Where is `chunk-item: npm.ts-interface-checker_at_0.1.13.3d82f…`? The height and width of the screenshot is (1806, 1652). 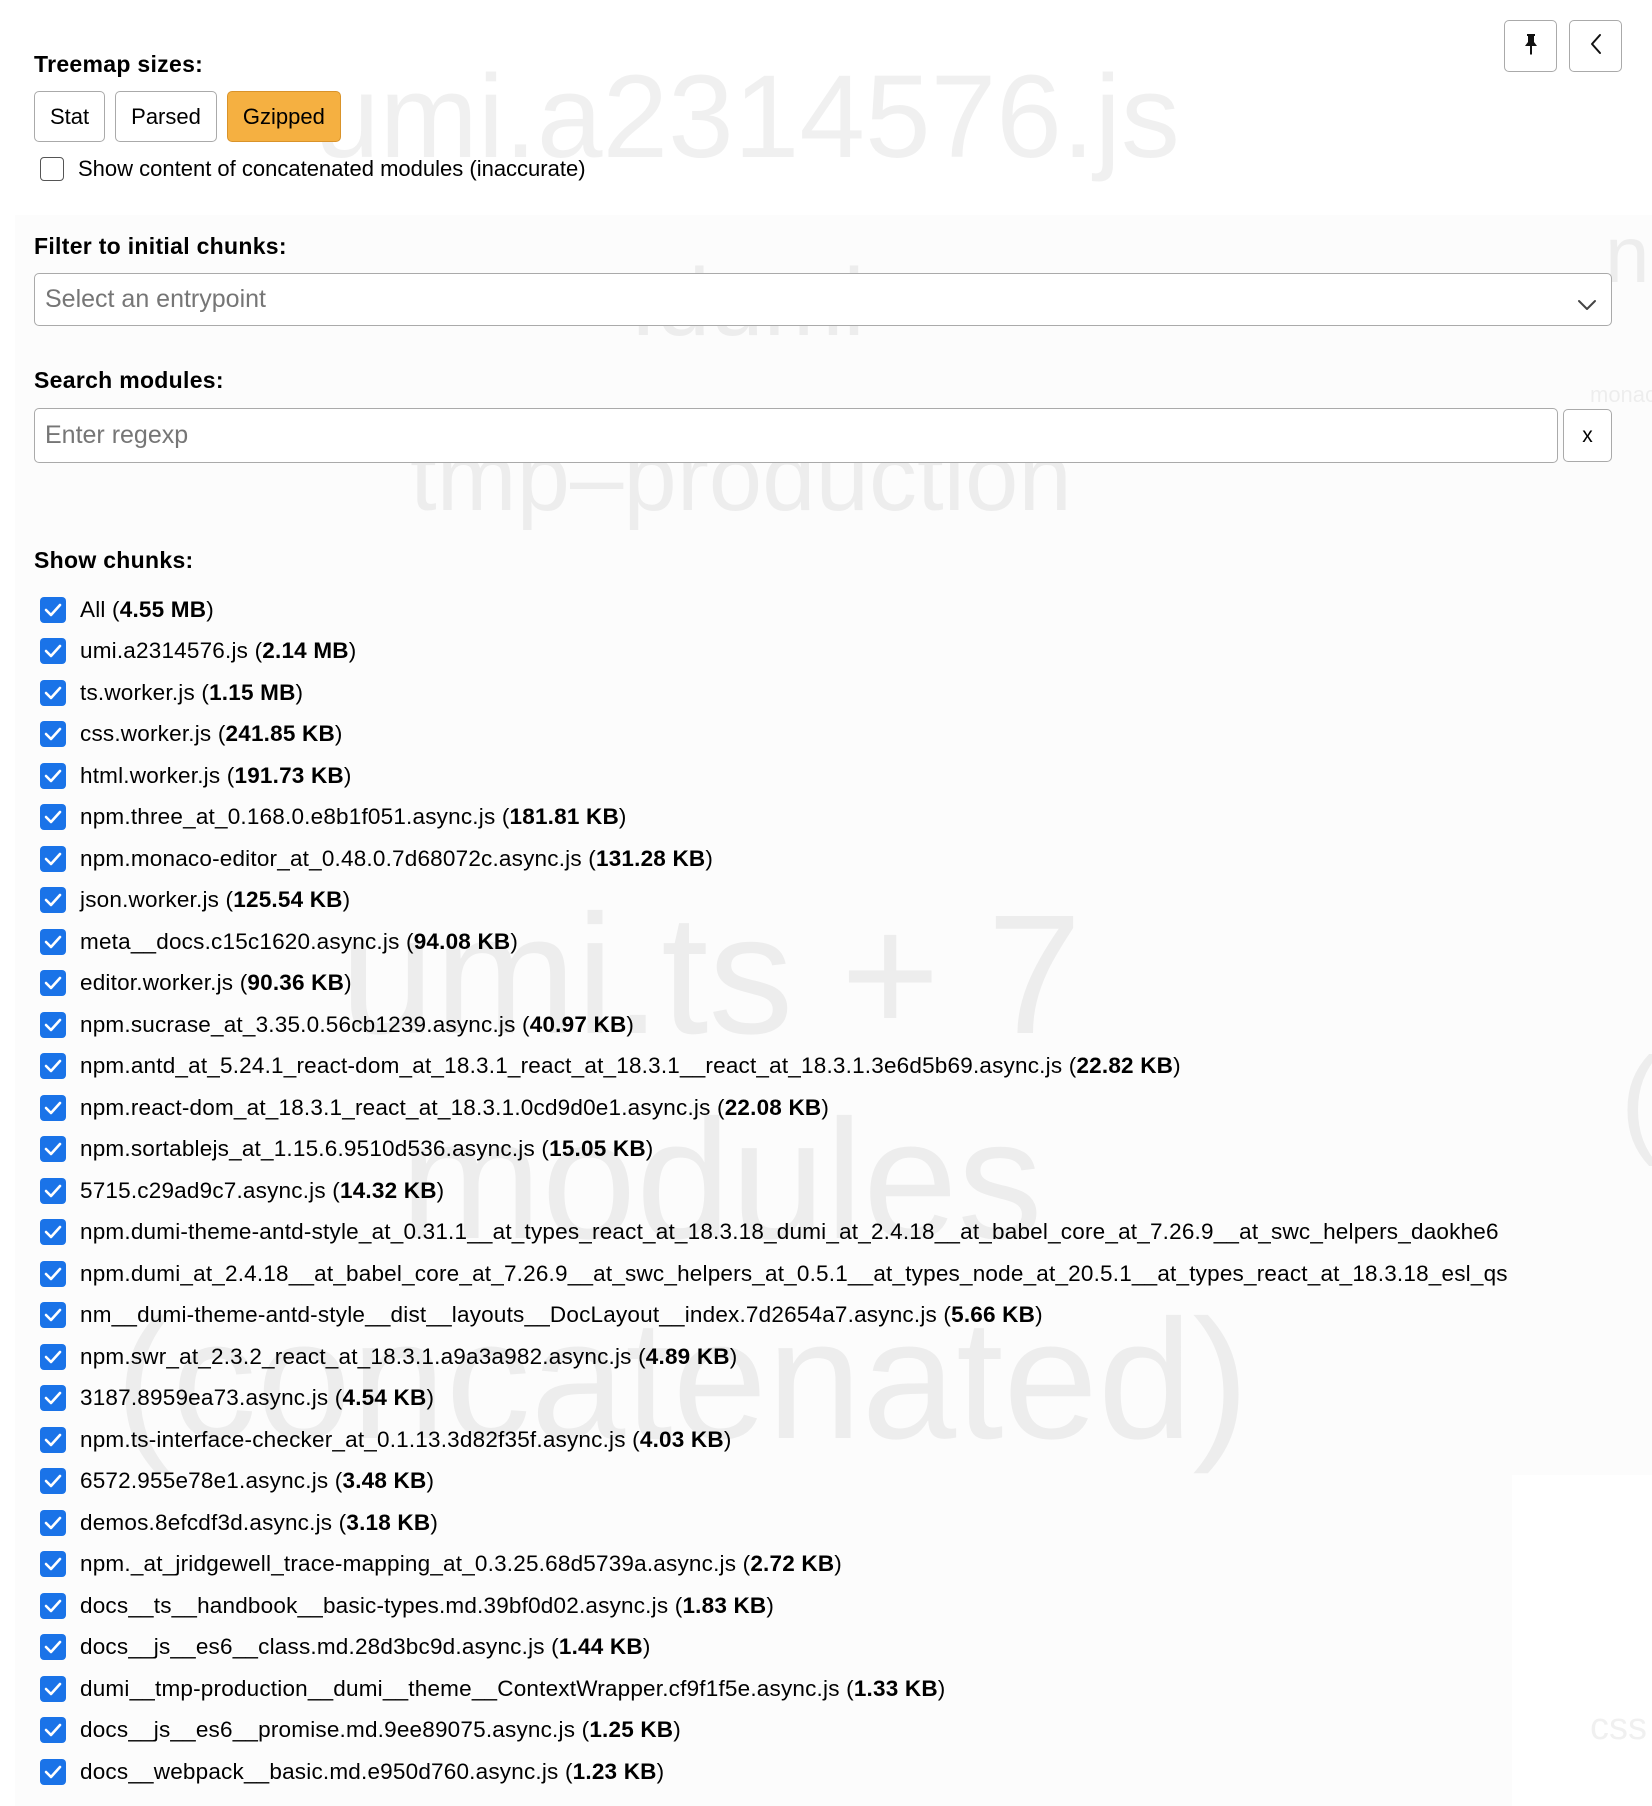
chunk-item: npm.ts-interface-checker_at_0.1.13.3d82f… is located at coordinates (774, 1440).